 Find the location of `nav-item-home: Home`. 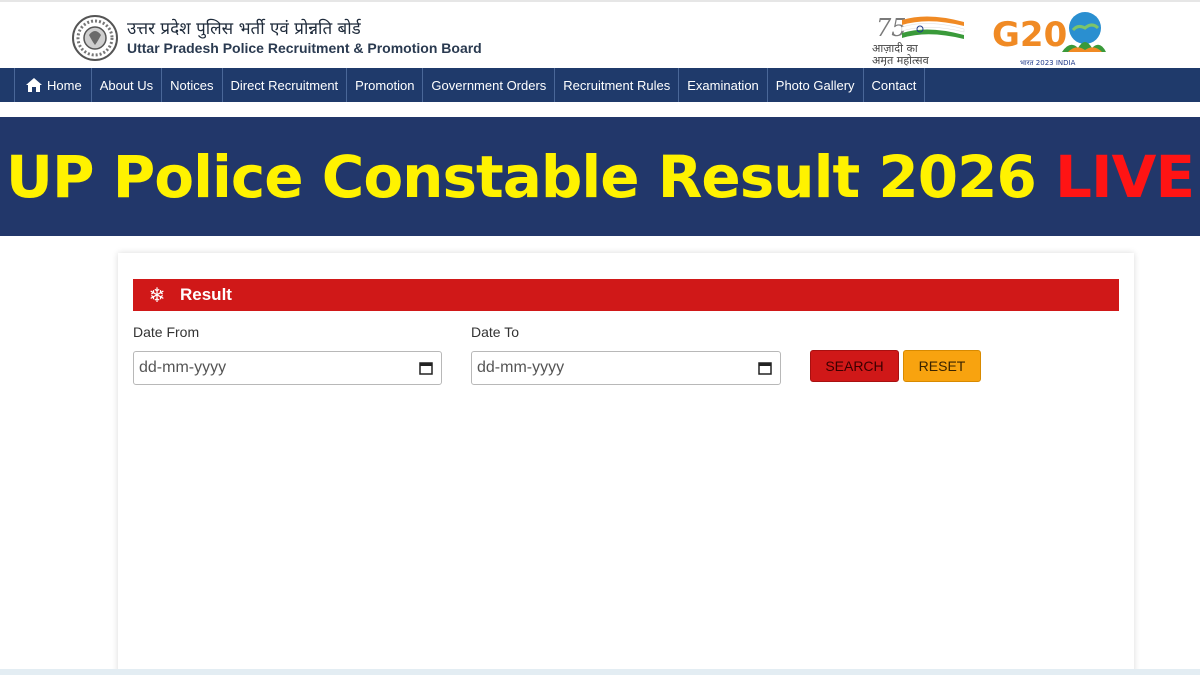

nav-item-home: Home is located at coordinates (53, 85).